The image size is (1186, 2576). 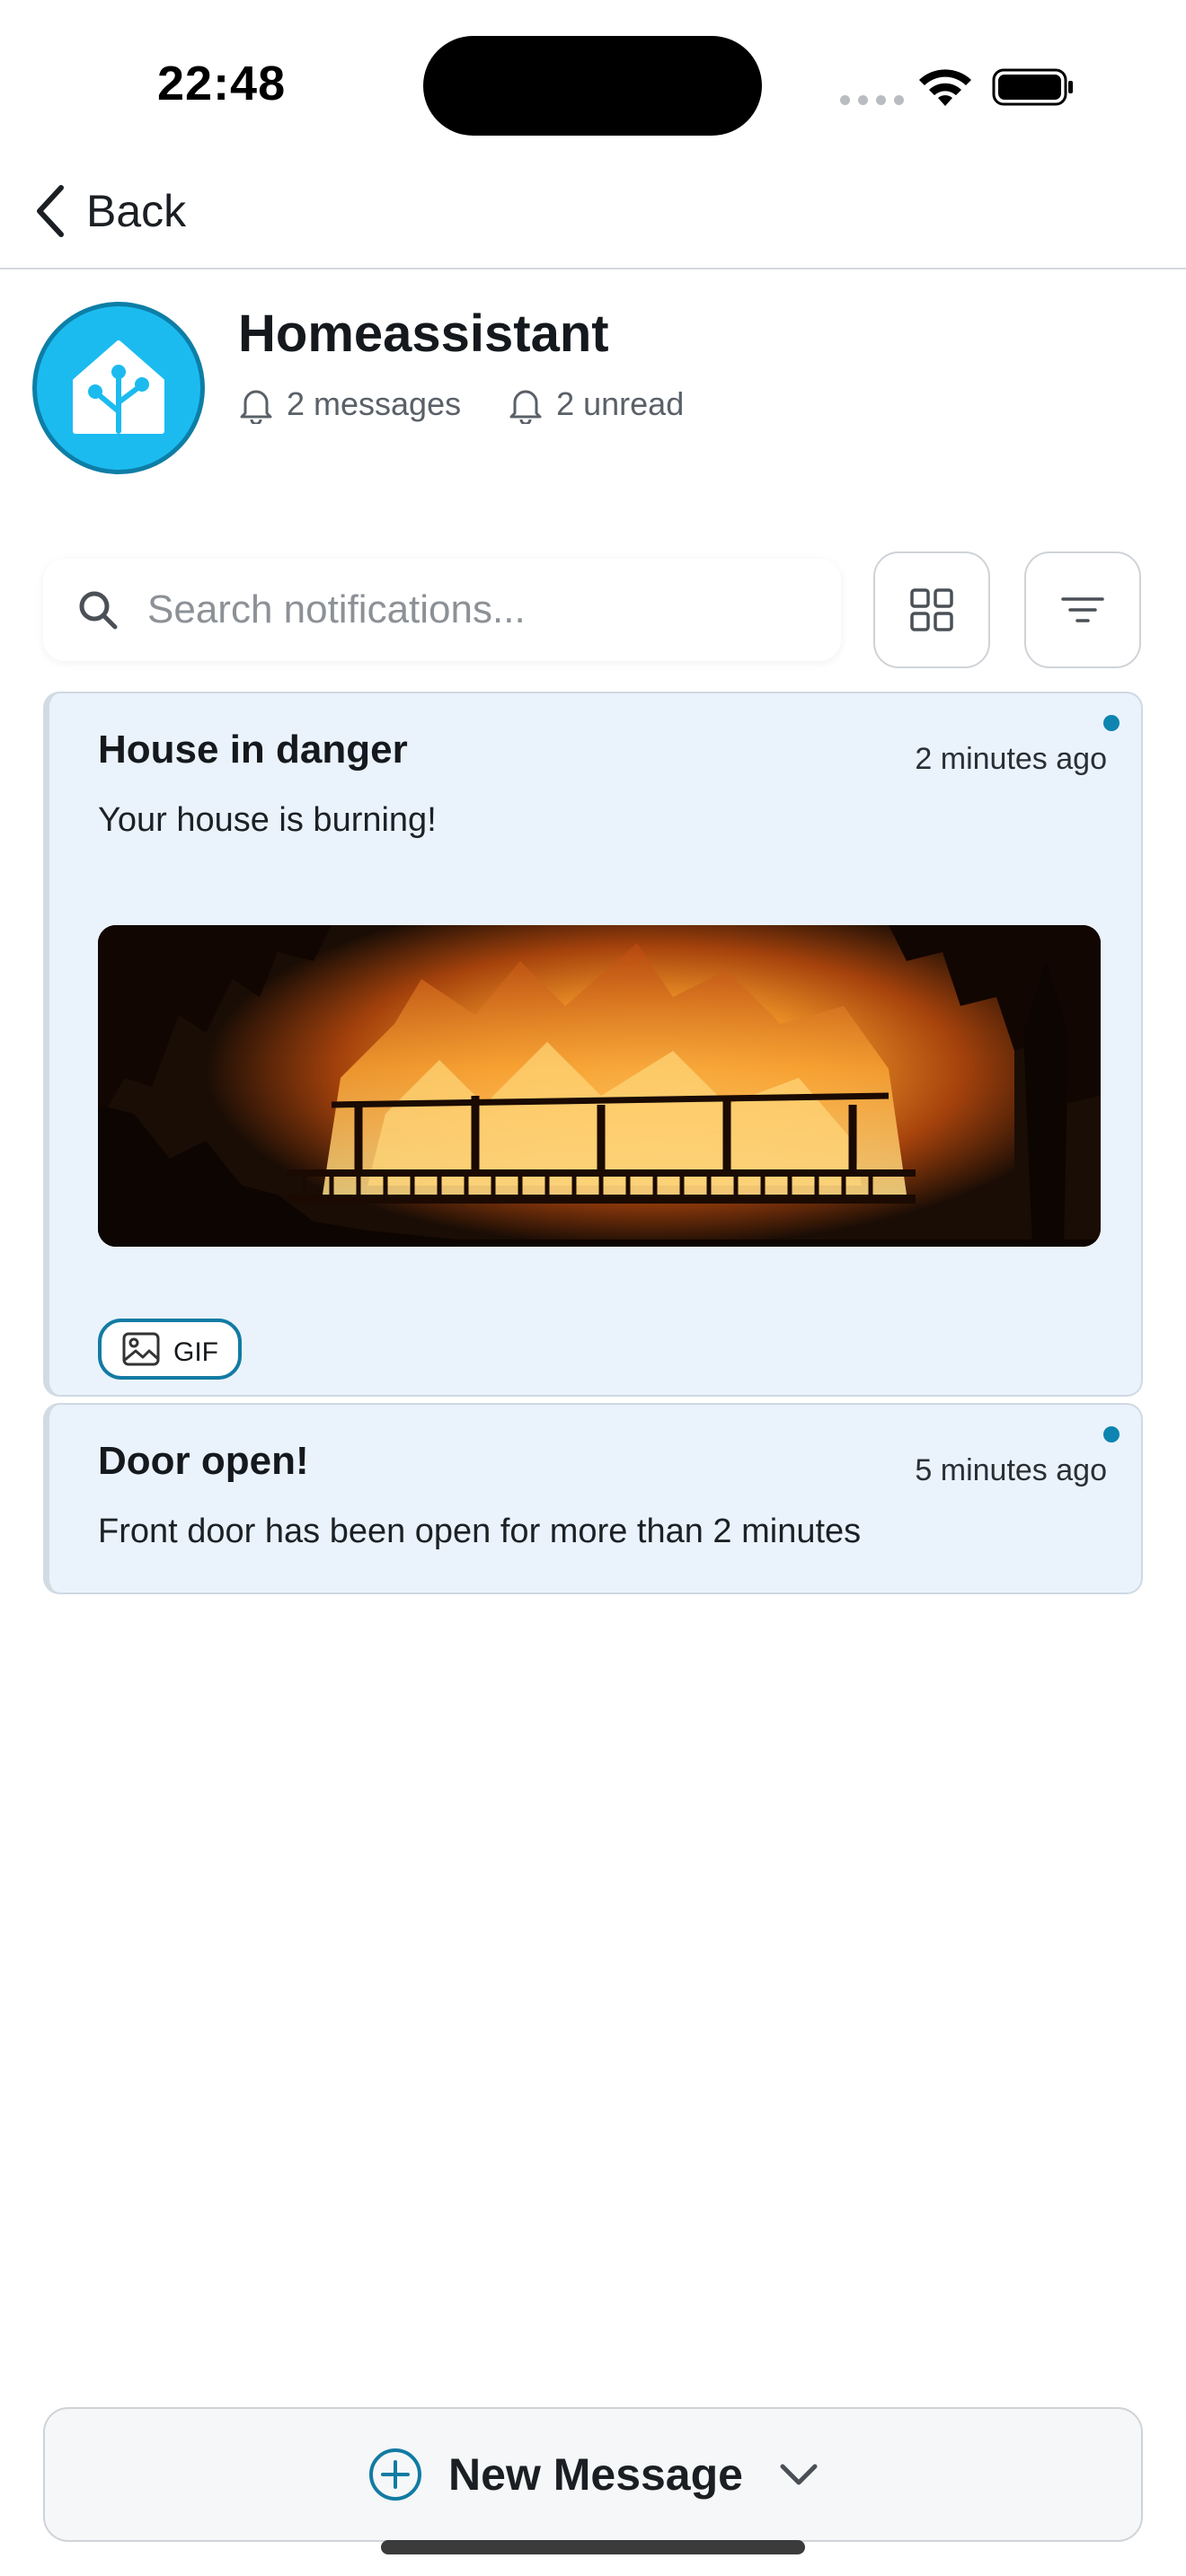 I want to click on filter-icon, so click(x=1082, y=609).